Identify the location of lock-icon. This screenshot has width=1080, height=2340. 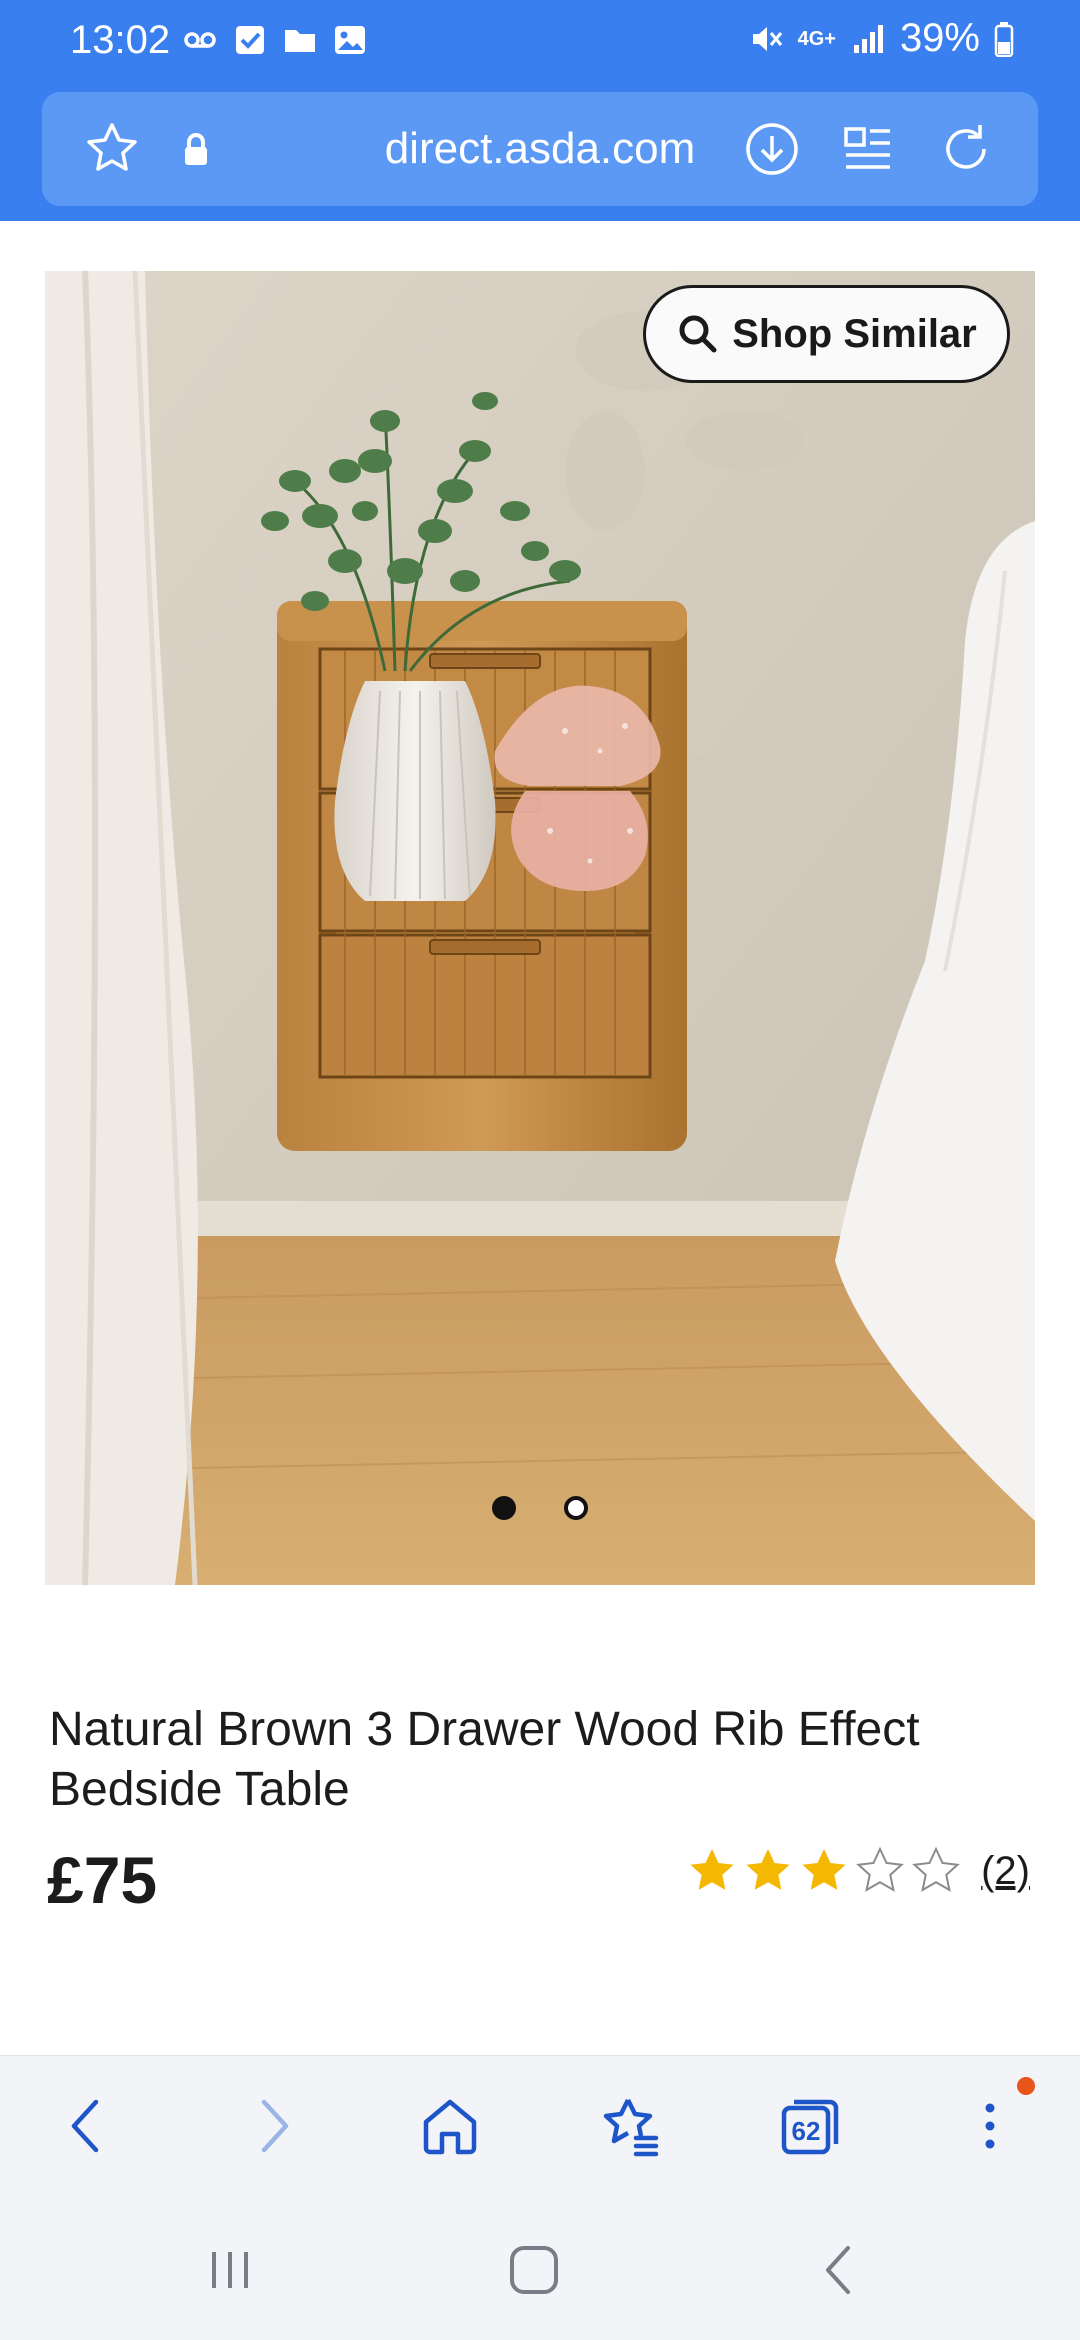
(196, 149).